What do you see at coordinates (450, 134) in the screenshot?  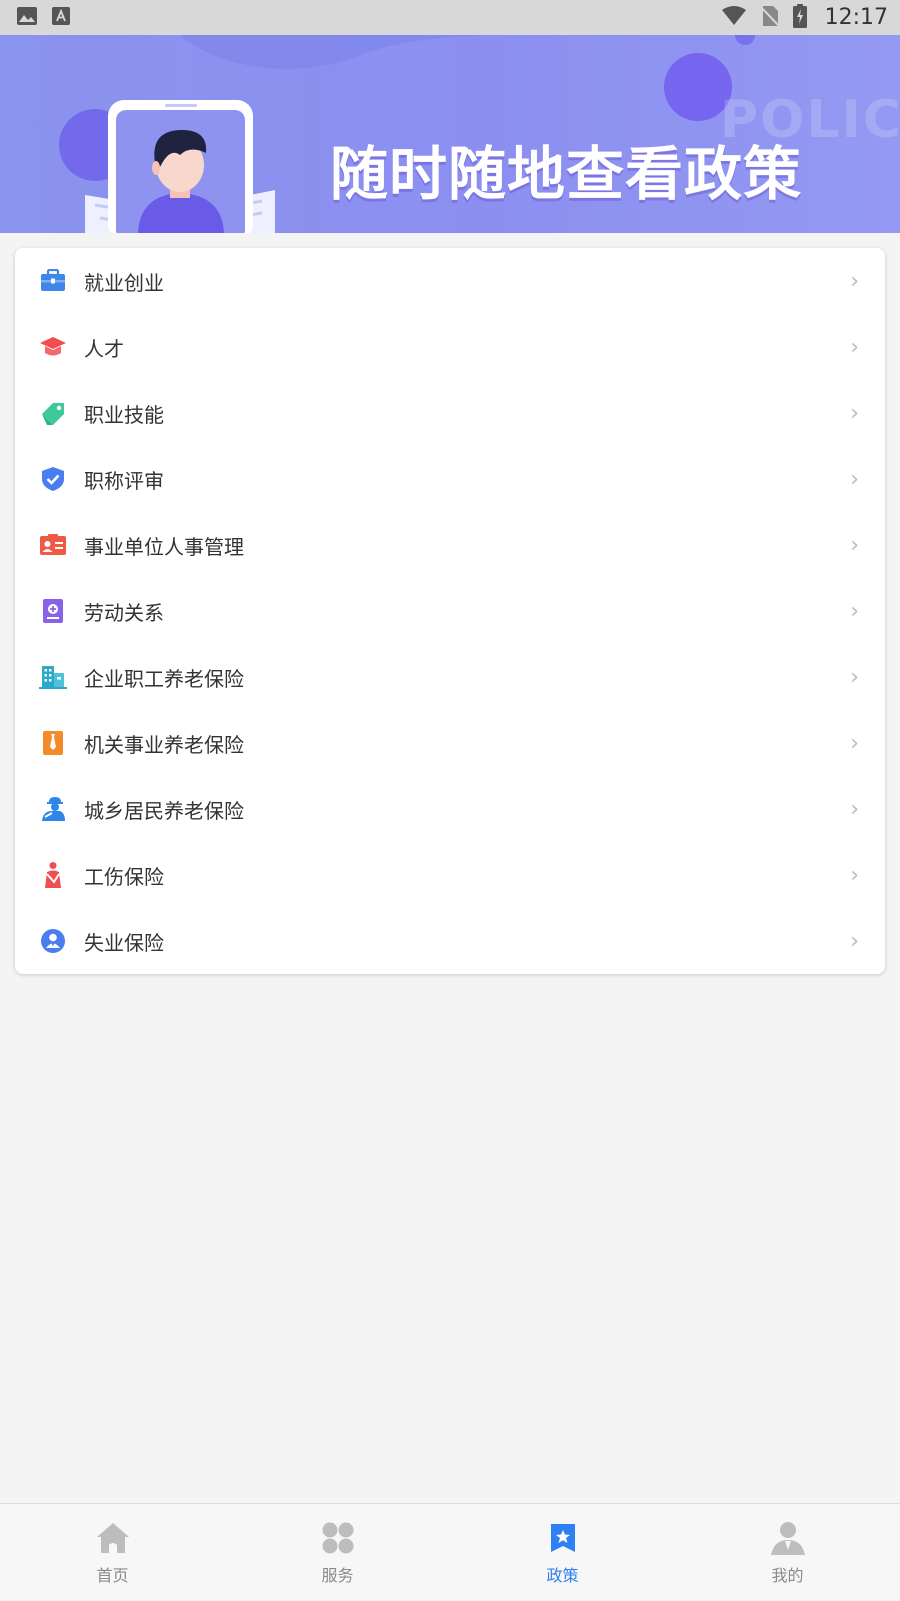 I see `policy-banner: POLICY 随时随地查看政策` at bounding box center [450, 134].